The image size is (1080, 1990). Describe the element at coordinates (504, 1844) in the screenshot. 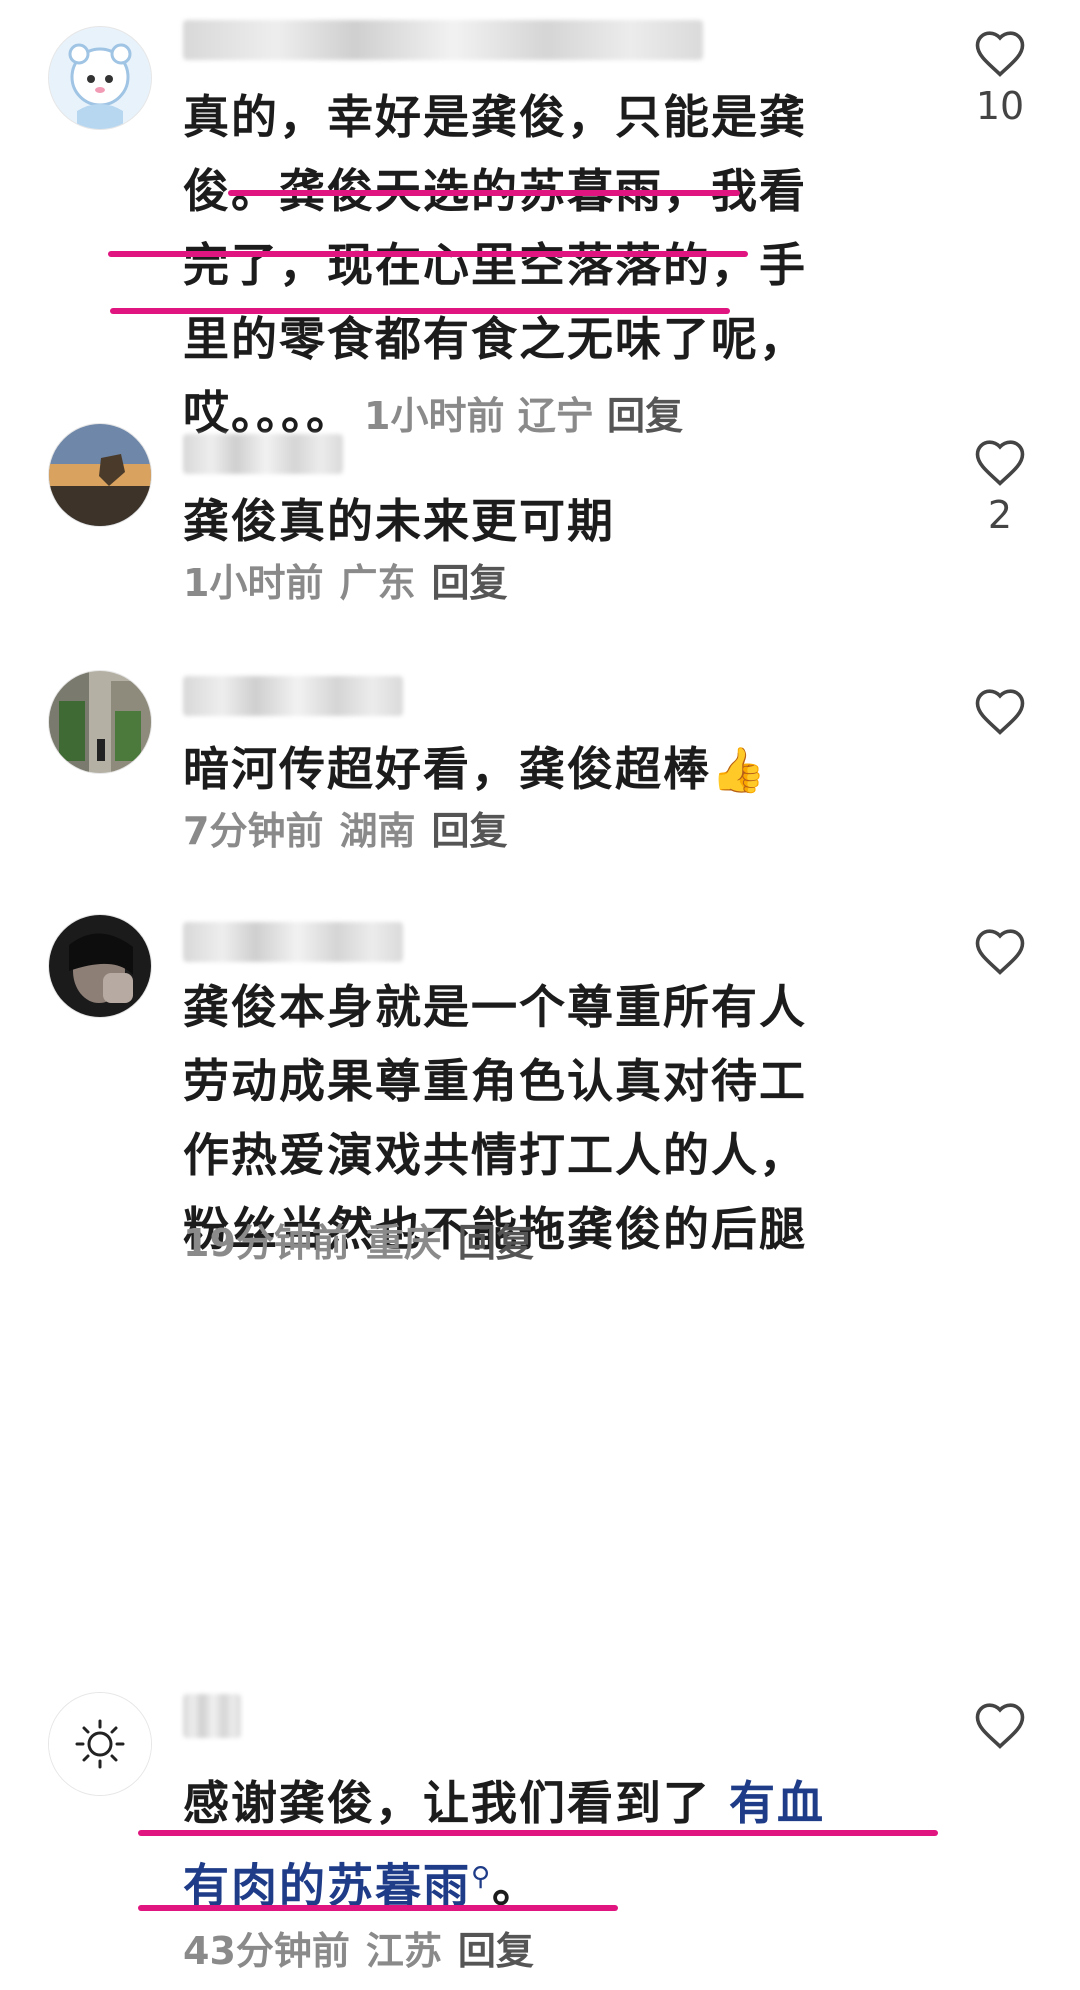

I see `comment-text: 感谢龚俊，让我们看到了 有血 有肉的苏暮雨⚲。` at that location.